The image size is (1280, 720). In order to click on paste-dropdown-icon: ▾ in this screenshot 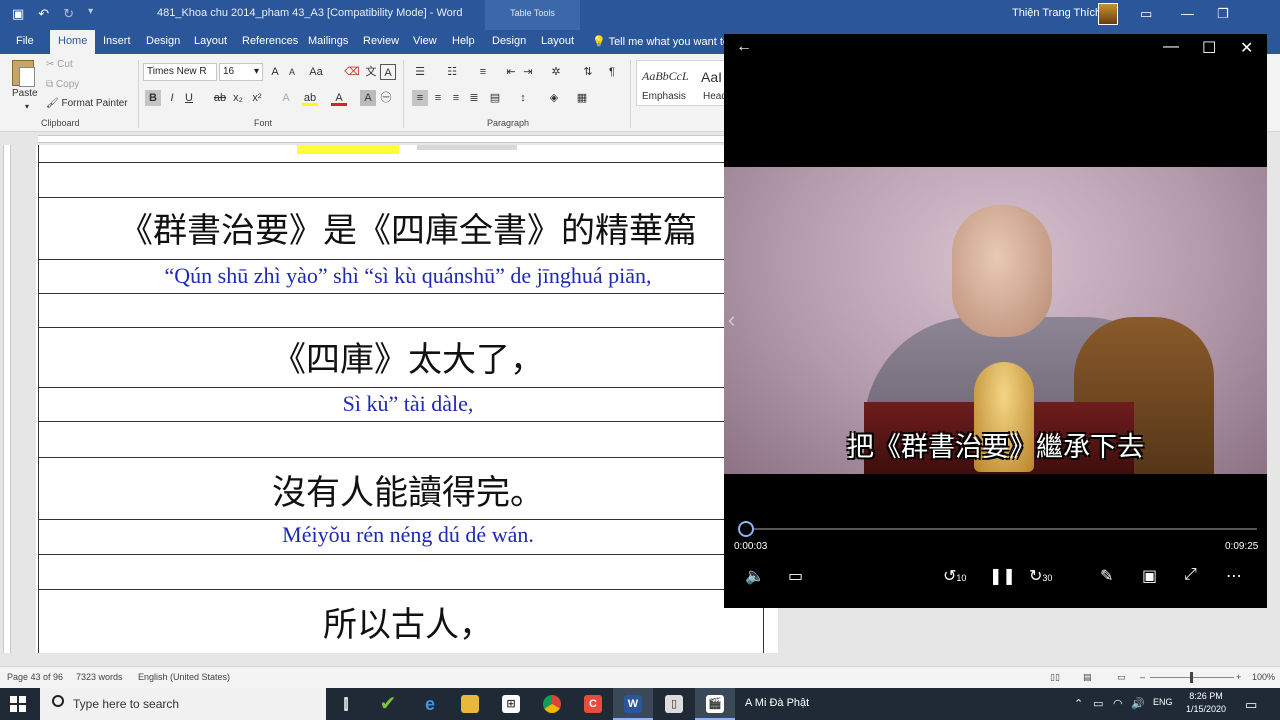, I will do `click(27, 106)`.